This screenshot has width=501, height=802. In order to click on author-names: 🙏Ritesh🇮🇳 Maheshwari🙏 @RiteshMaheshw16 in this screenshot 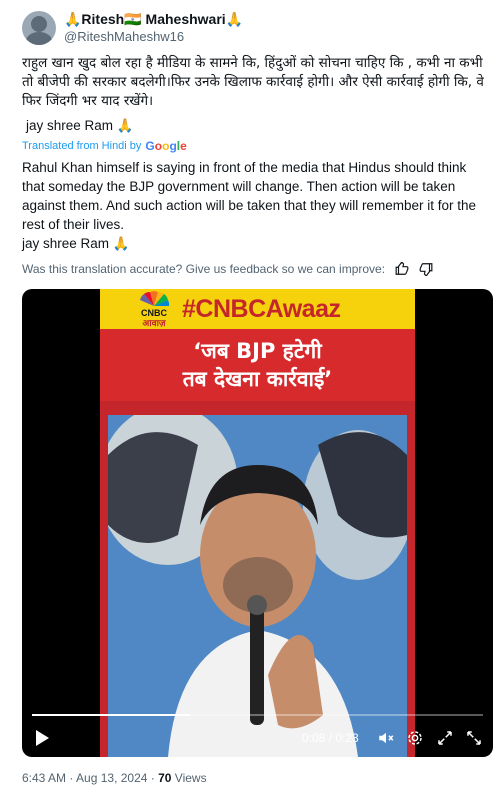, I will do `click(153, 28)`.